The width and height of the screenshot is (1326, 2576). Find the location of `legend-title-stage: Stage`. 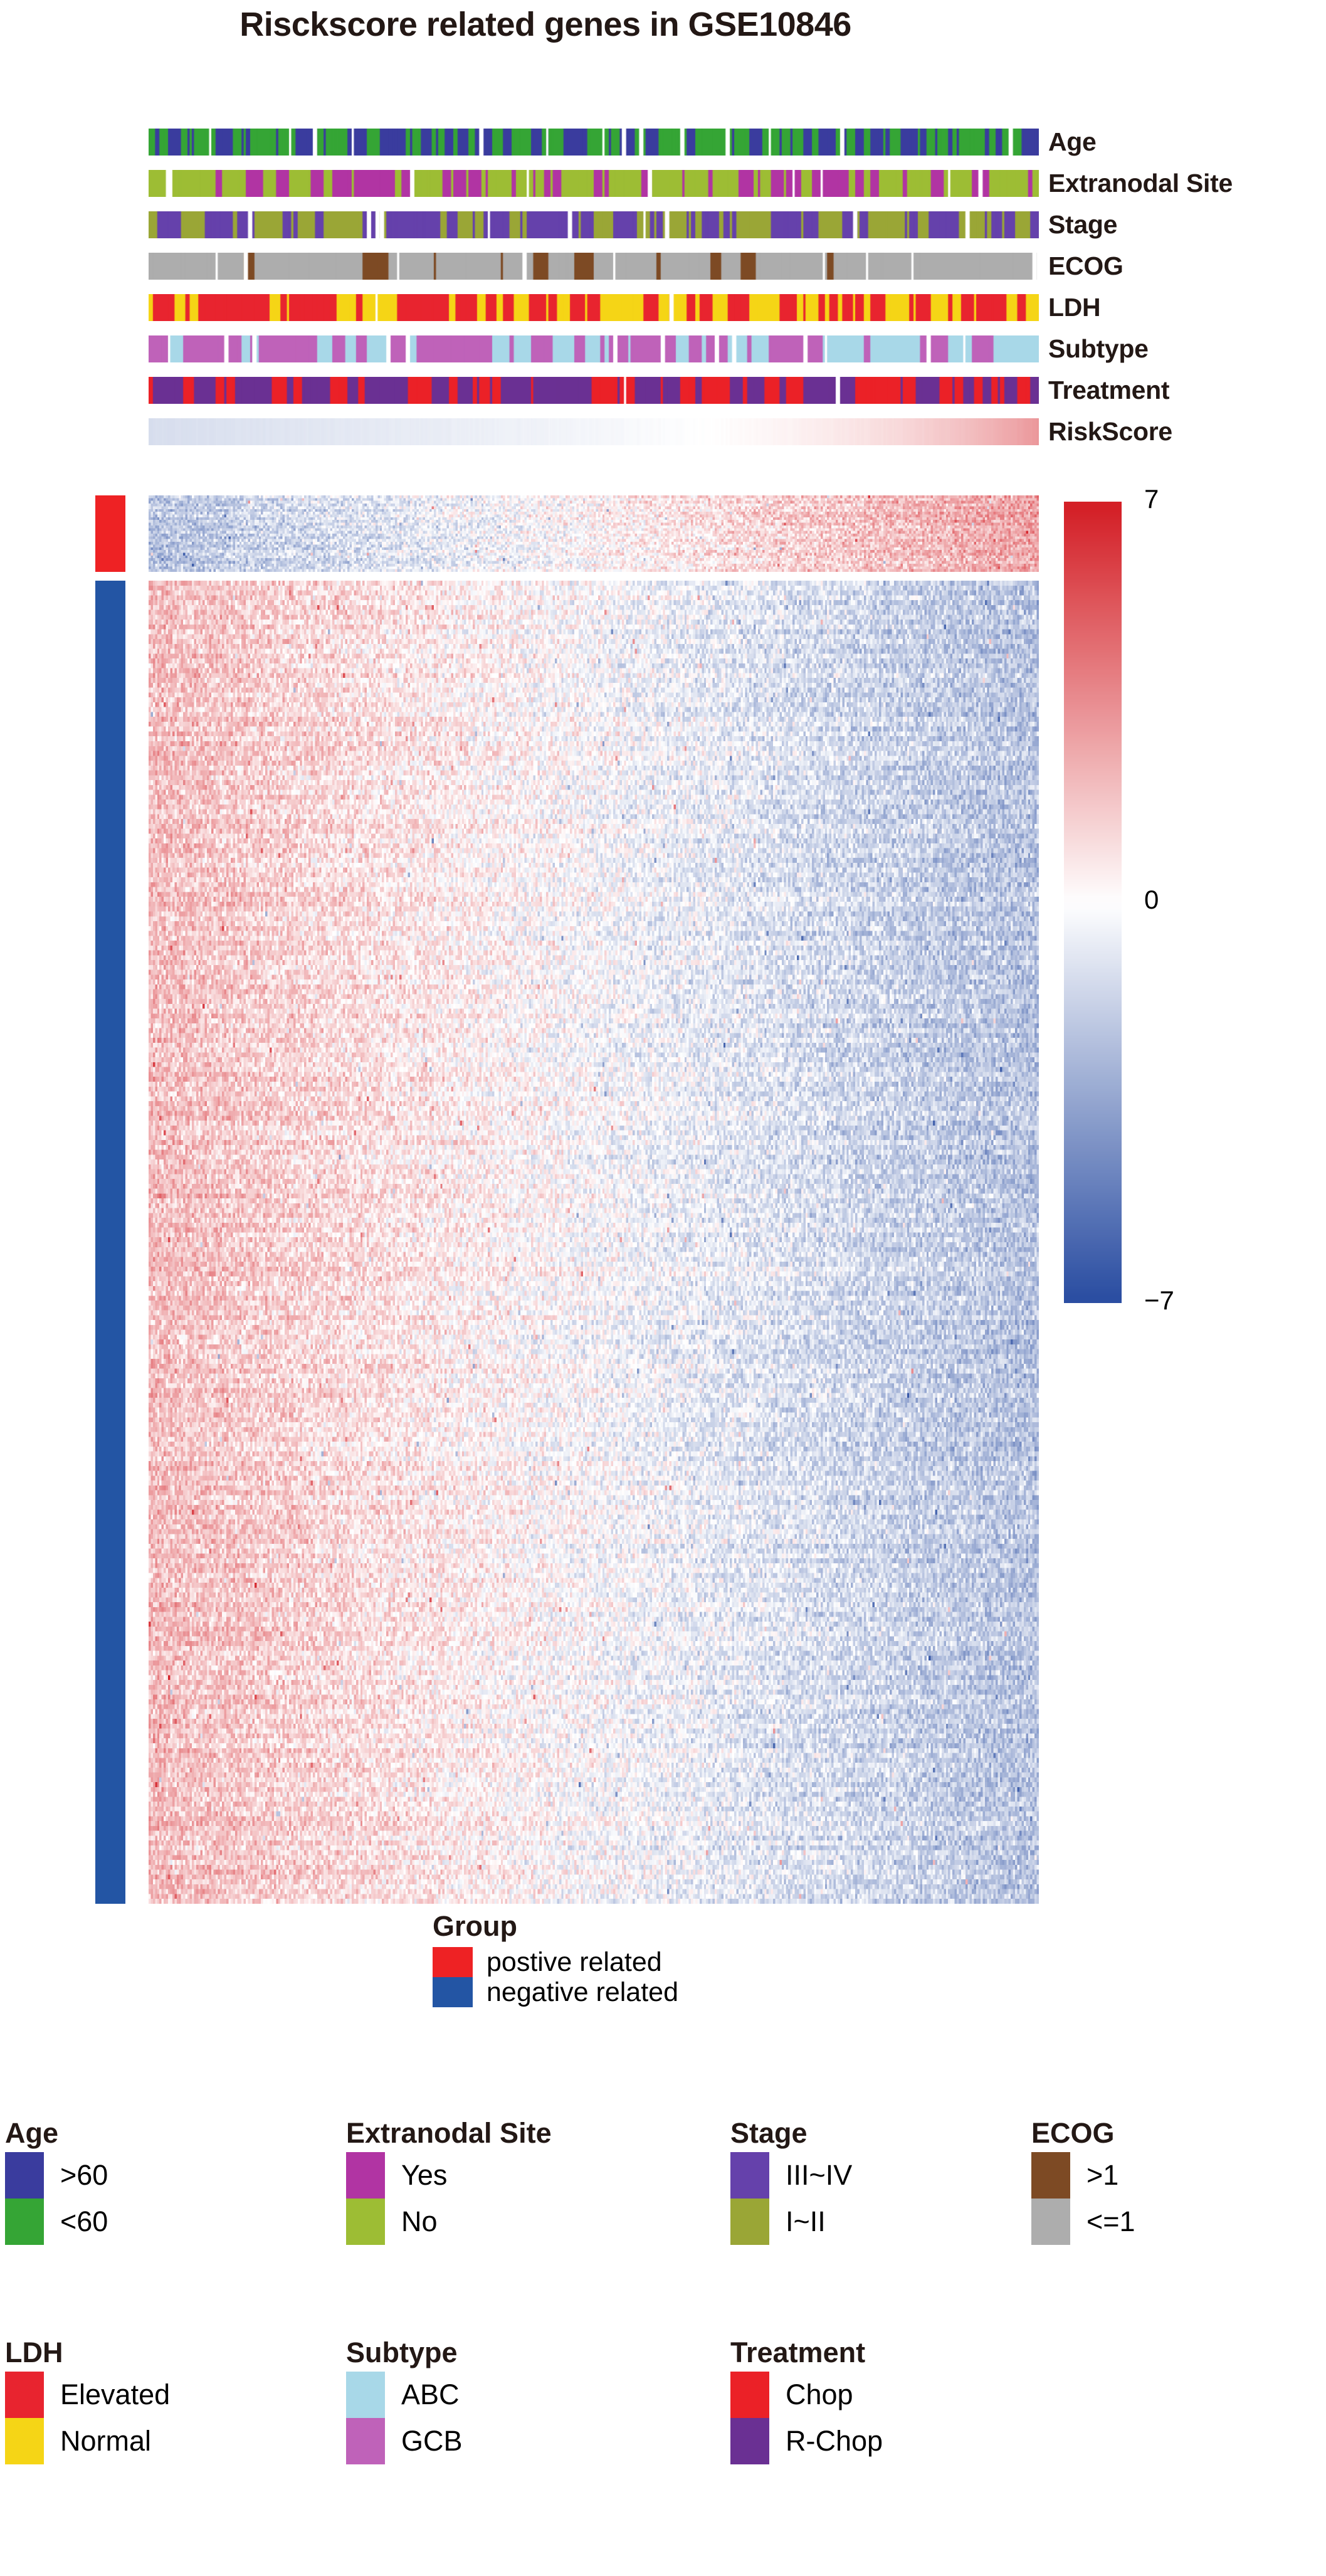

legend-title-stage: Stage is located at coordinates (769, 2133).